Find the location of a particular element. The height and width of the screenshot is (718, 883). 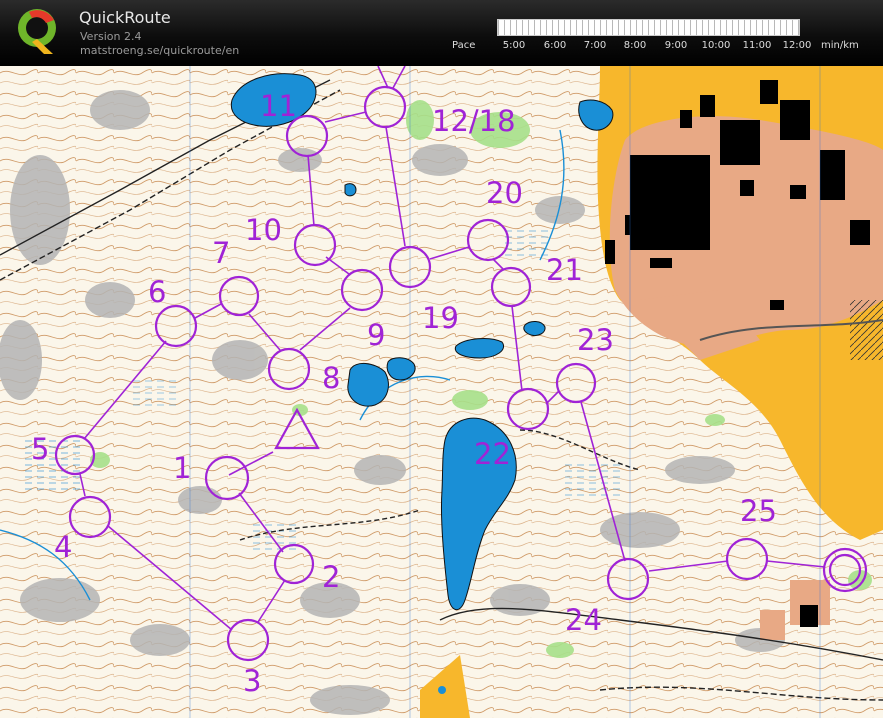

control-label: 7 is located at coordinates (221, 253).